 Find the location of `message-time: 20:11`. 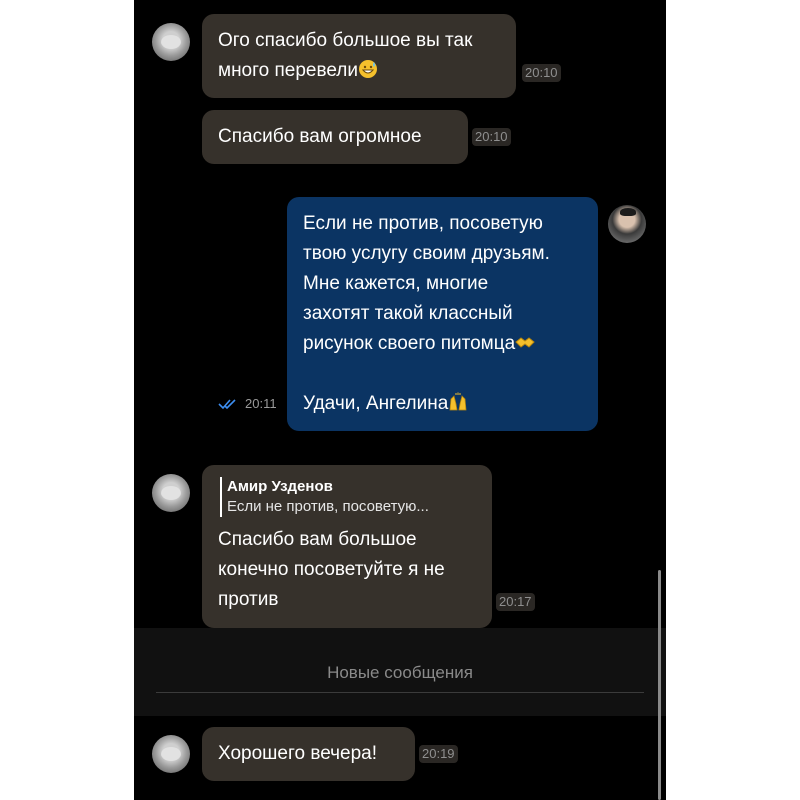

message-time: 20:11 is located at coordinates (261, 403).